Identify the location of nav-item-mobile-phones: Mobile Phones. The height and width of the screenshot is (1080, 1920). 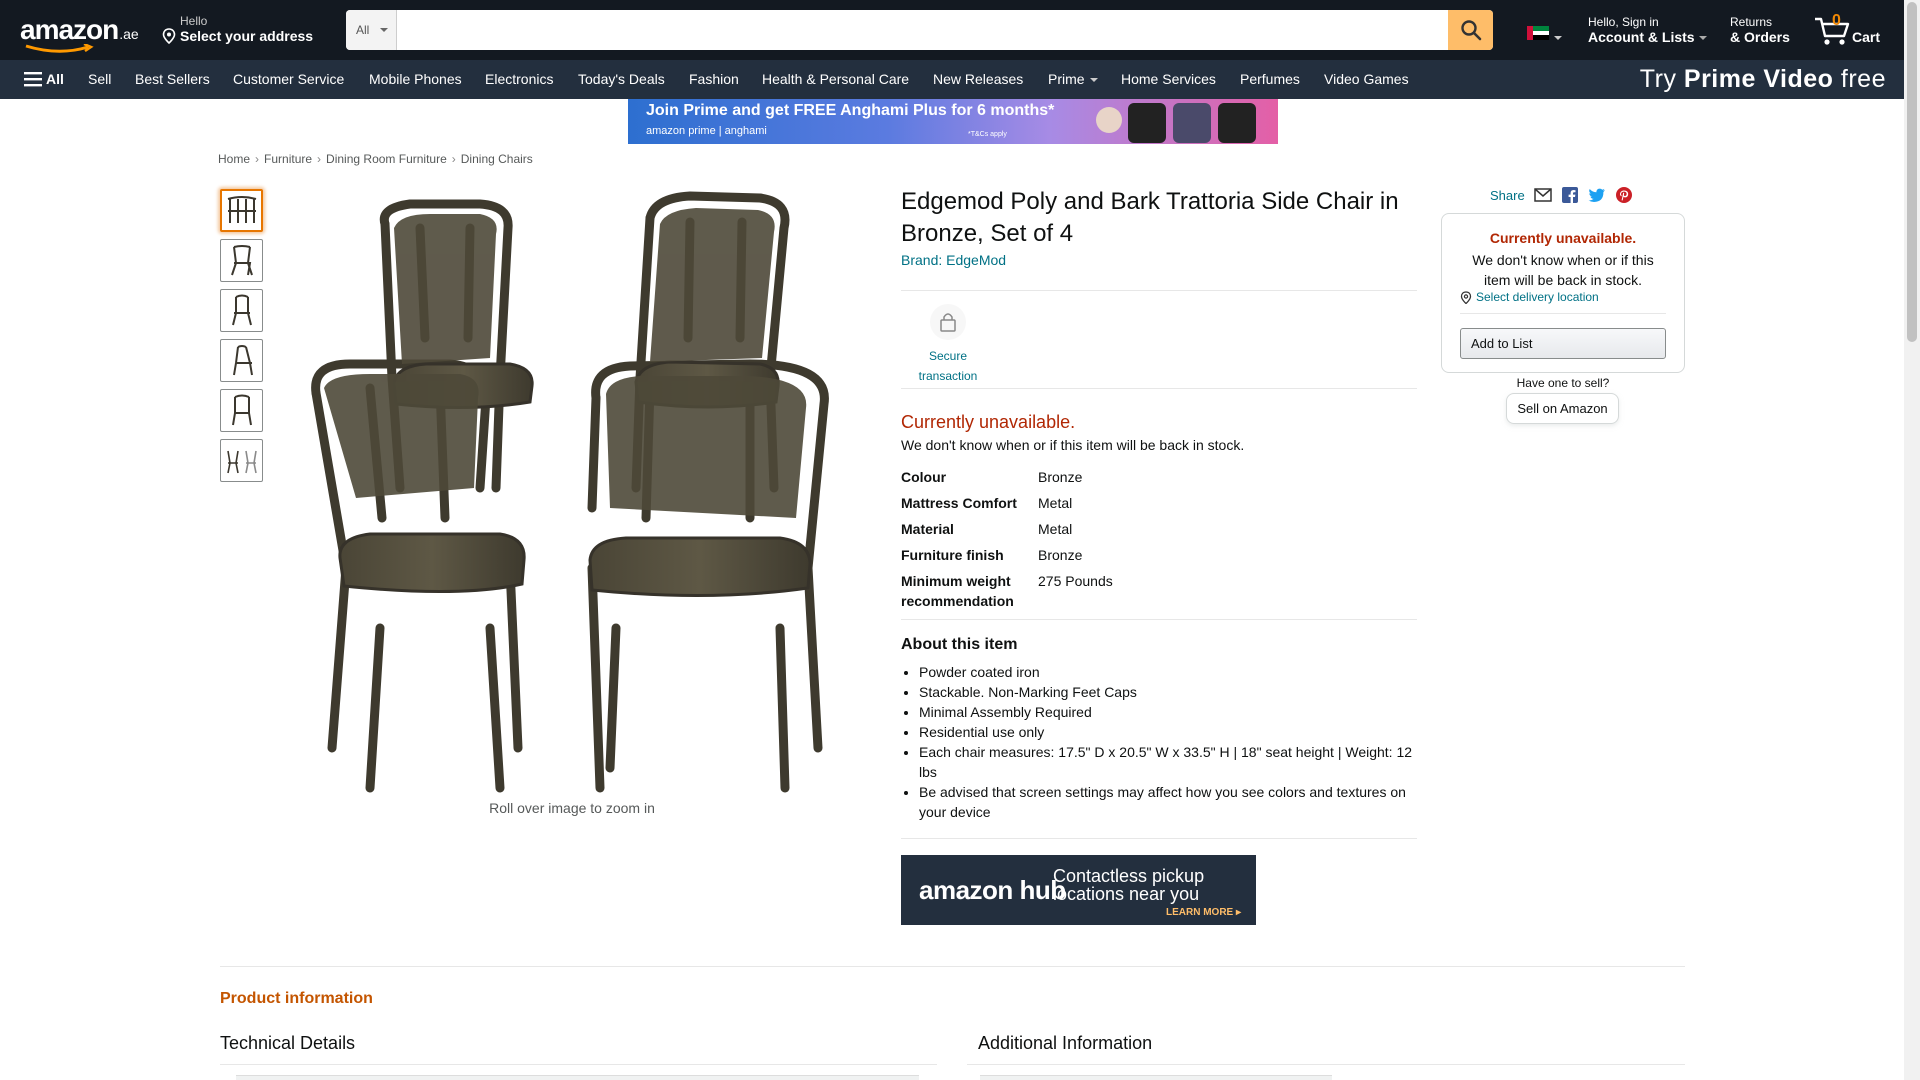
(415, 79).